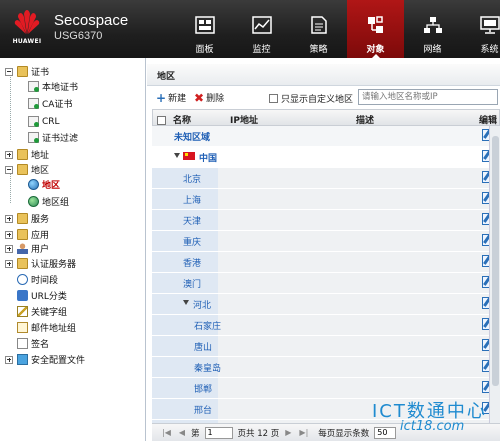 The height and width of the screenshot is (441, 500). Describe the element at coordinates (27, 29) in the screenshot. I see `huawei-logo: HUAWEI` at that location.